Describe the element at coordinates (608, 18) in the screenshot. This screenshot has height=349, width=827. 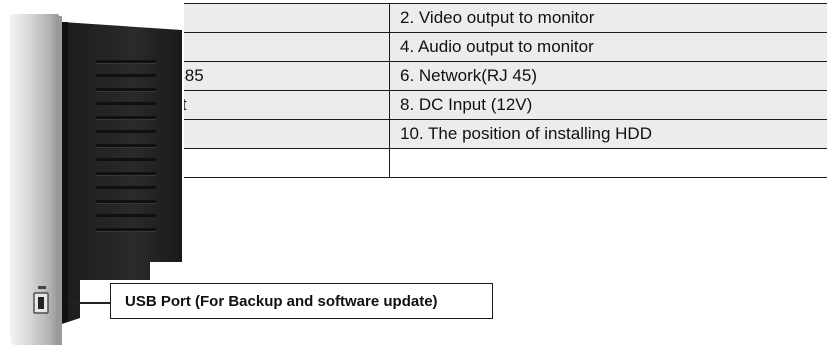
I see `table-cell: 2. Video output to monitor` at that location.